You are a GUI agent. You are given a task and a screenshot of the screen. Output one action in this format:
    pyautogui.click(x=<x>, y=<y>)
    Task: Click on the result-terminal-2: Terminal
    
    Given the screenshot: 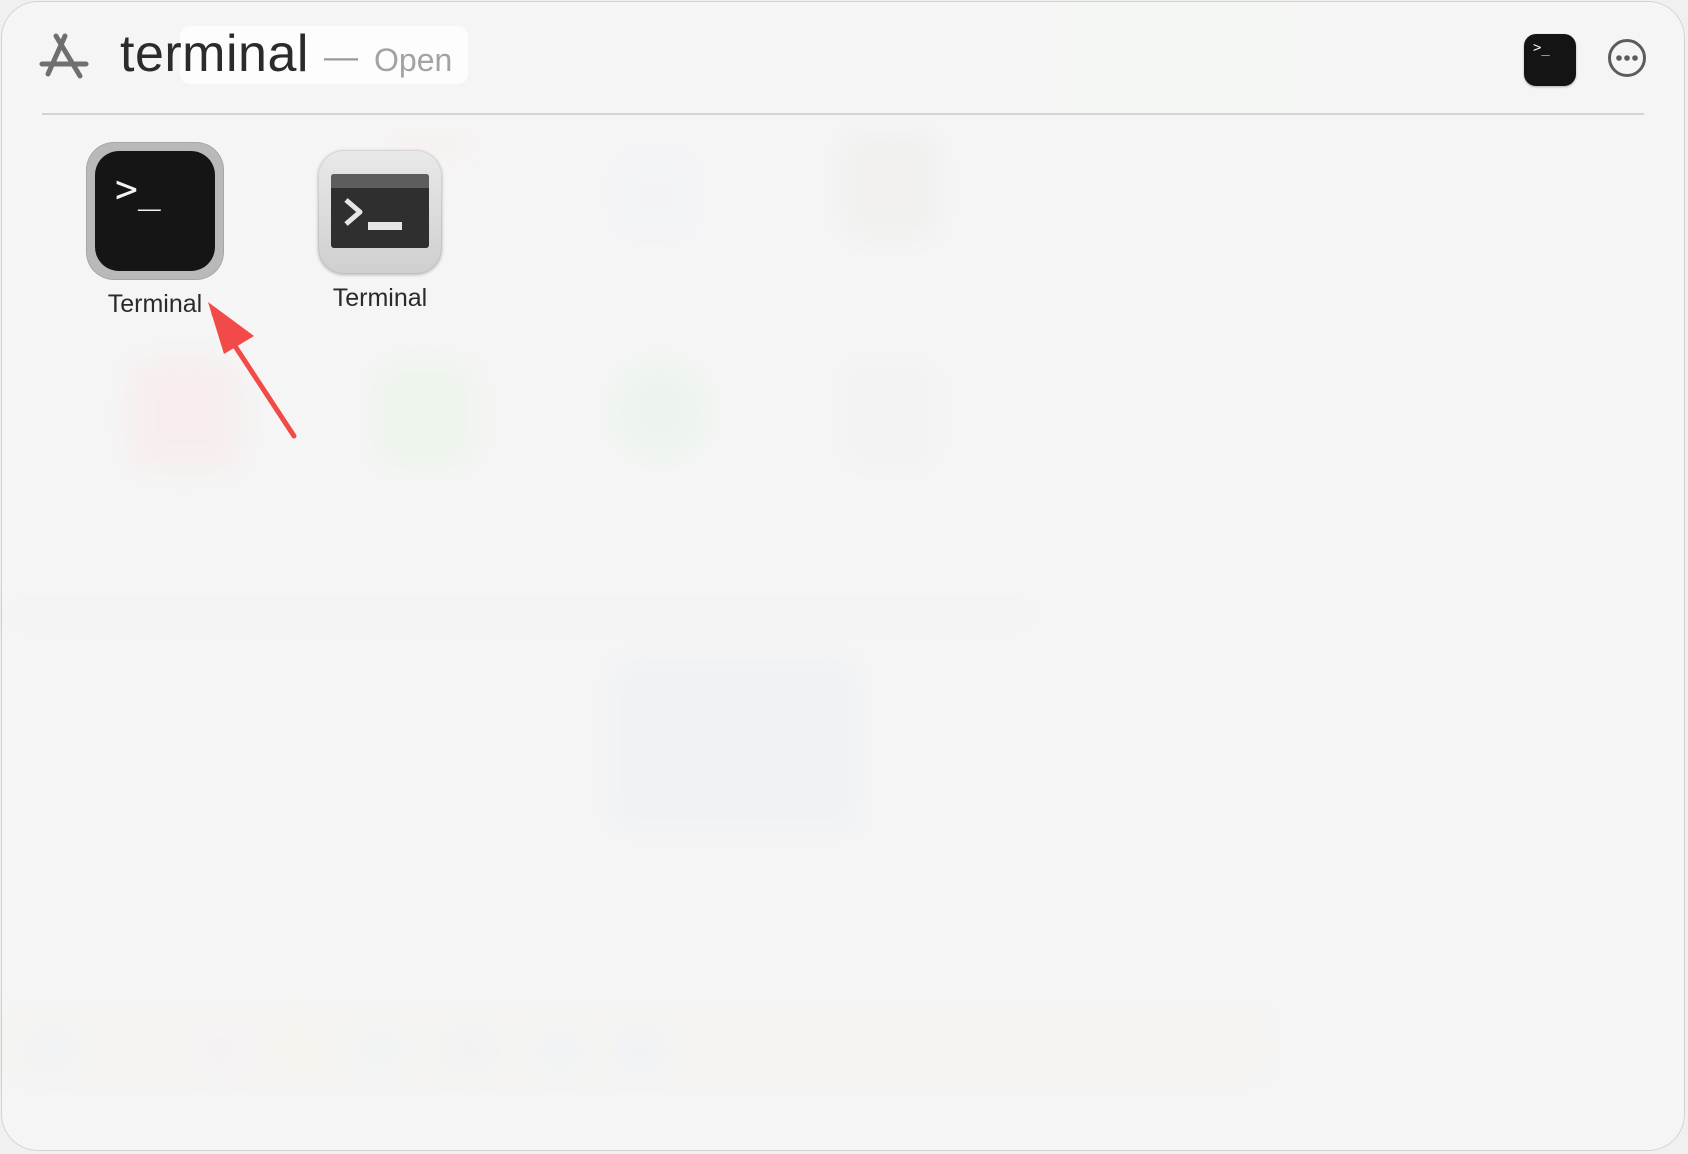 What is the action you would take?
    pyautogui.click(x=380, y=227)
    